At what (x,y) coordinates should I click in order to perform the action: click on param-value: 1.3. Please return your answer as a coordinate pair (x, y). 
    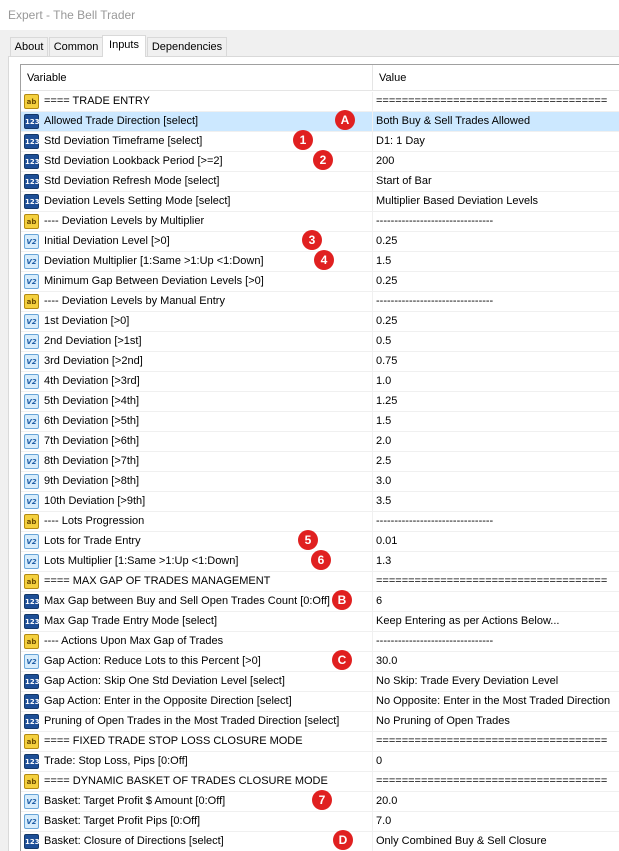
    Looking at the image, I should click on (495, 561).